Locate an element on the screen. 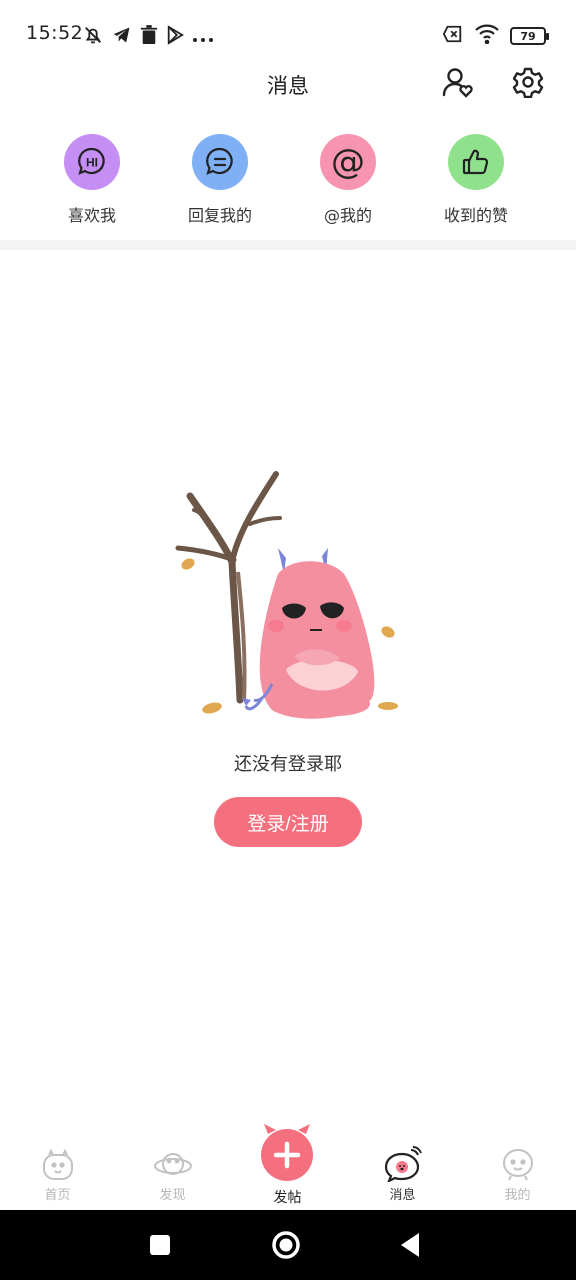 Image resolution: width=576 pixels, height=1280 pixels. mentions-button: @ @我的 is located at coordinates (348, 180).